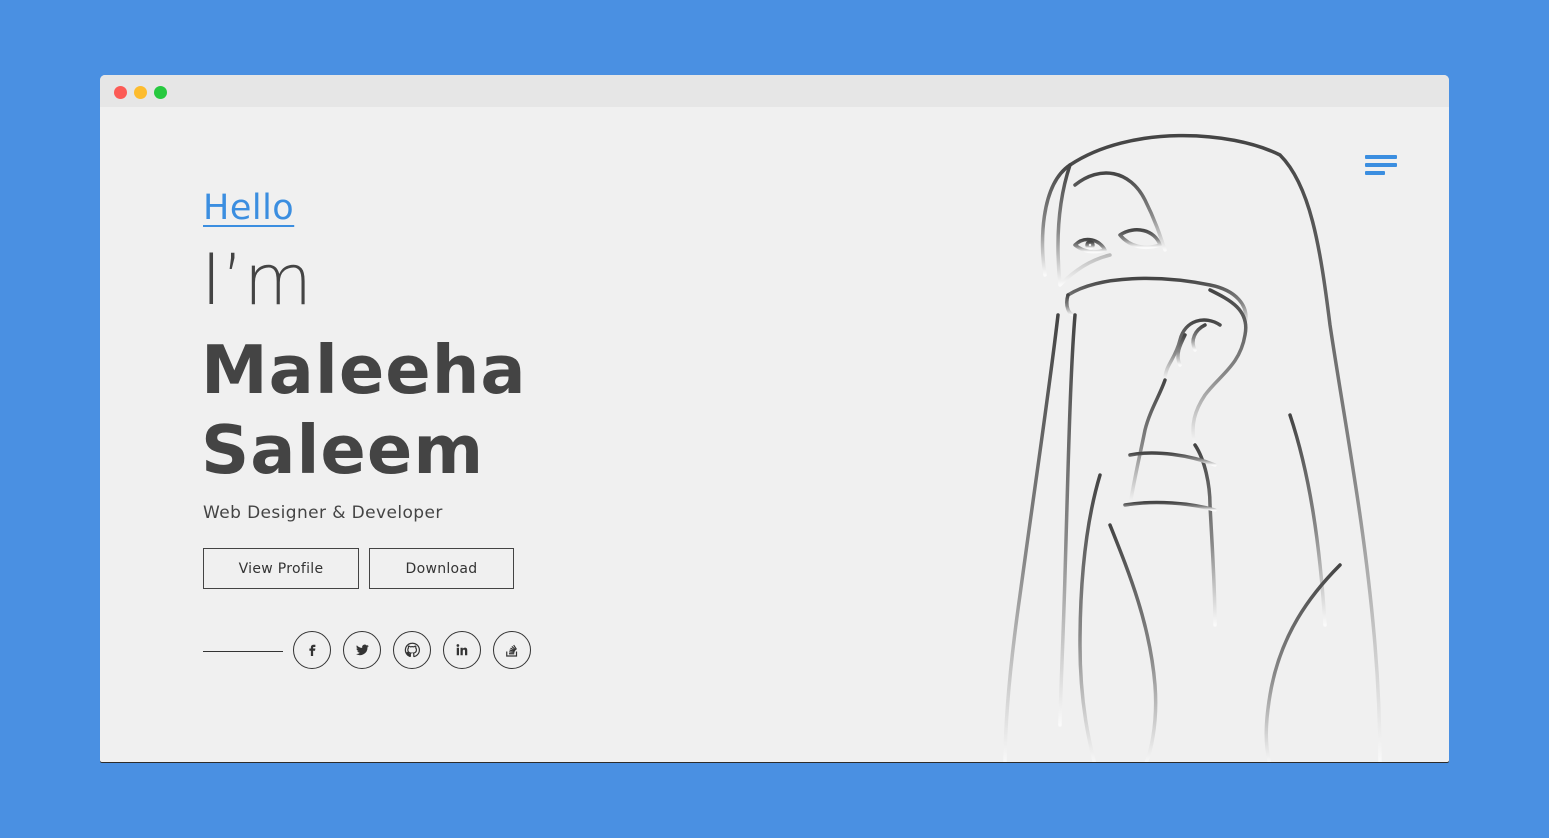  I want to click on stackoverflow-icon, so click(512, 650).